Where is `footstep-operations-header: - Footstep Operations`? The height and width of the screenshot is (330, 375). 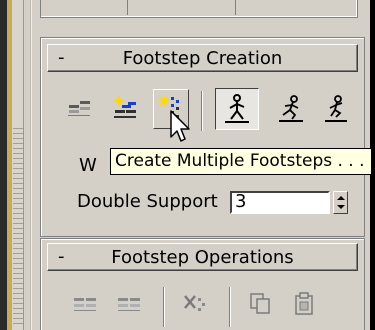
footstep-operations-header: - Footstep Operations is located at coordinates (202, 257).